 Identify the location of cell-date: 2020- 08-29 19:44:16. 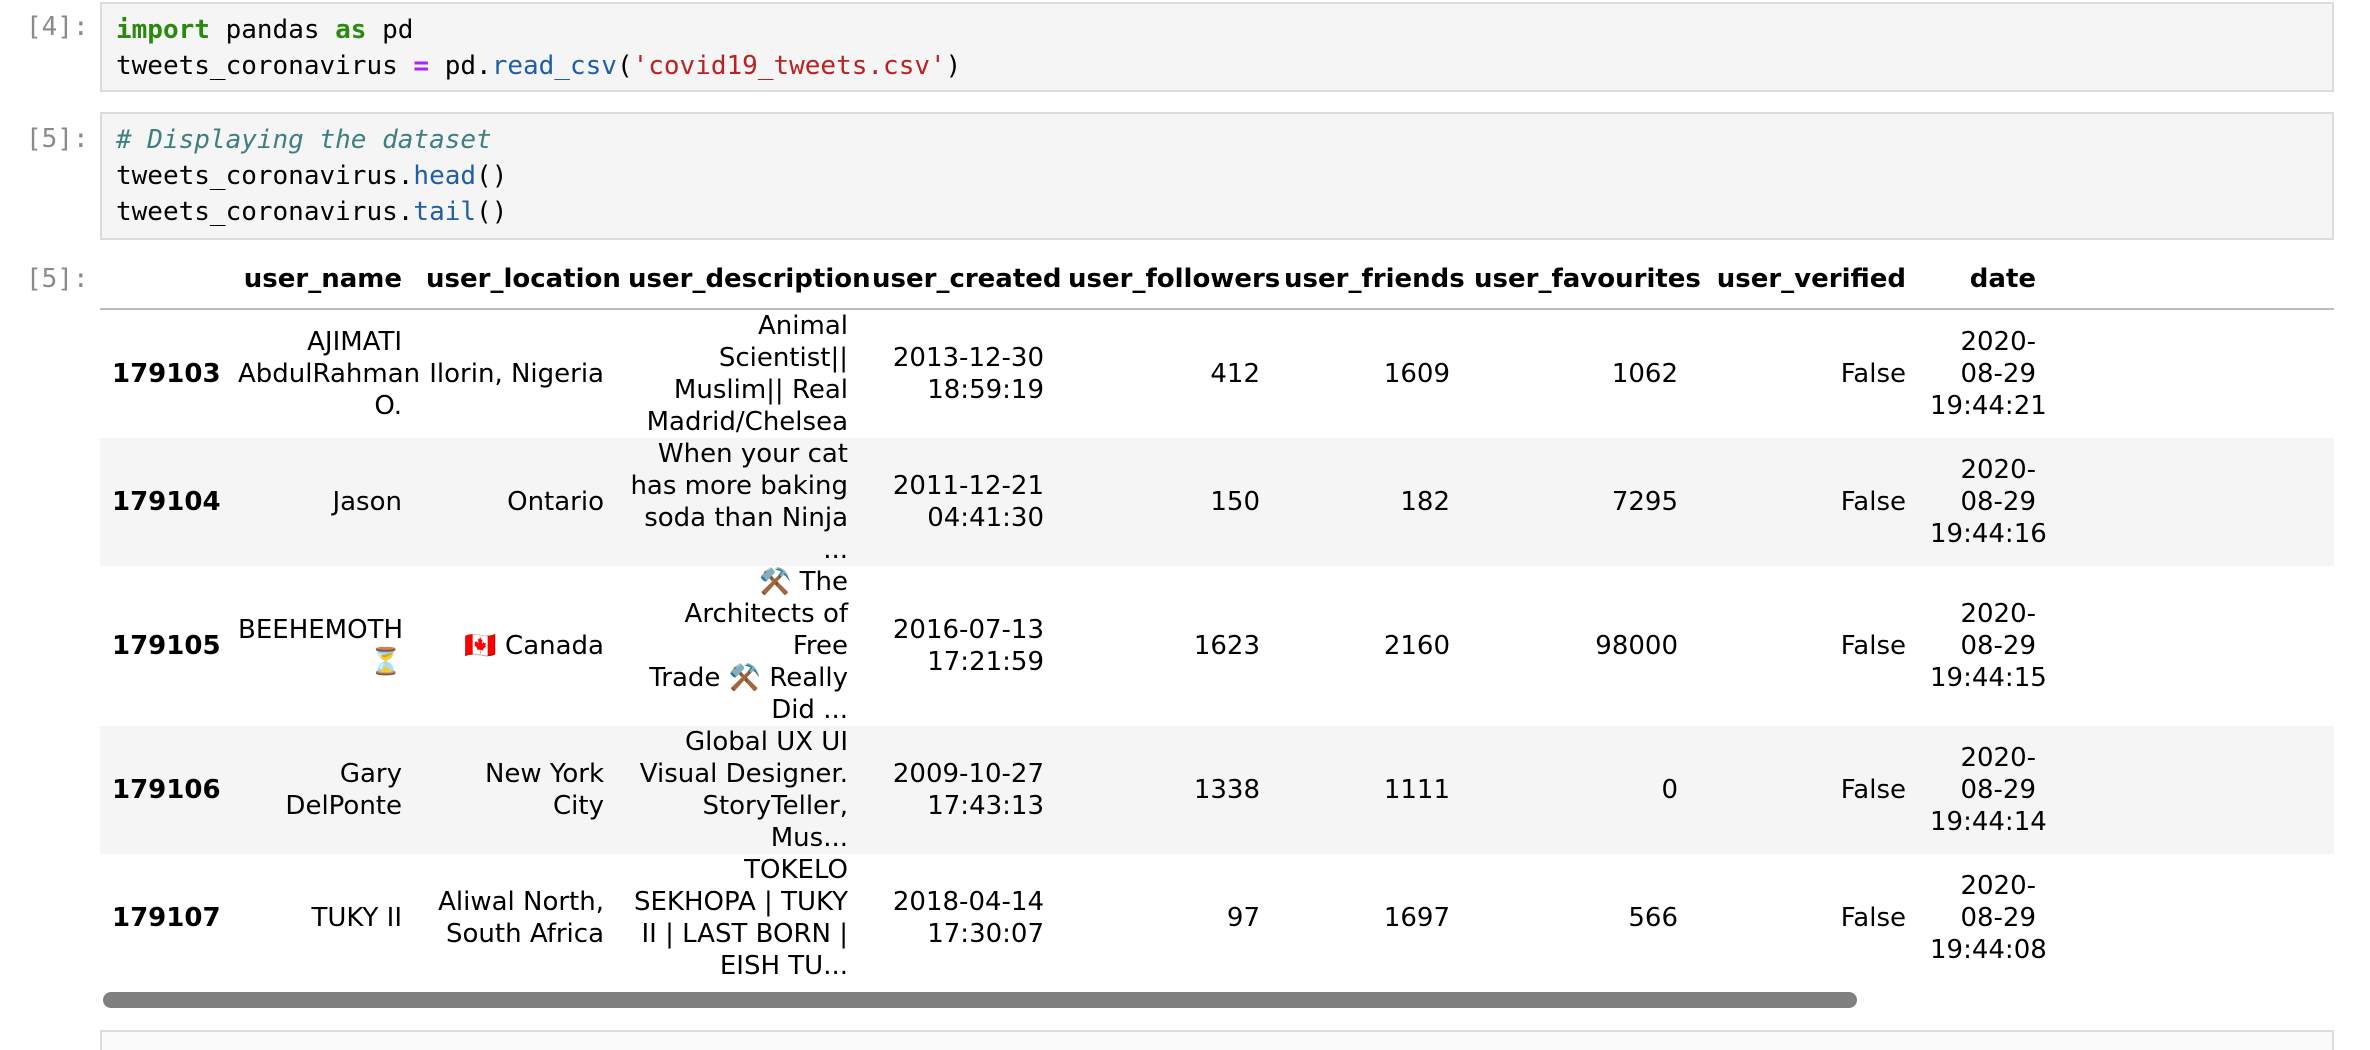
(1983, 502).